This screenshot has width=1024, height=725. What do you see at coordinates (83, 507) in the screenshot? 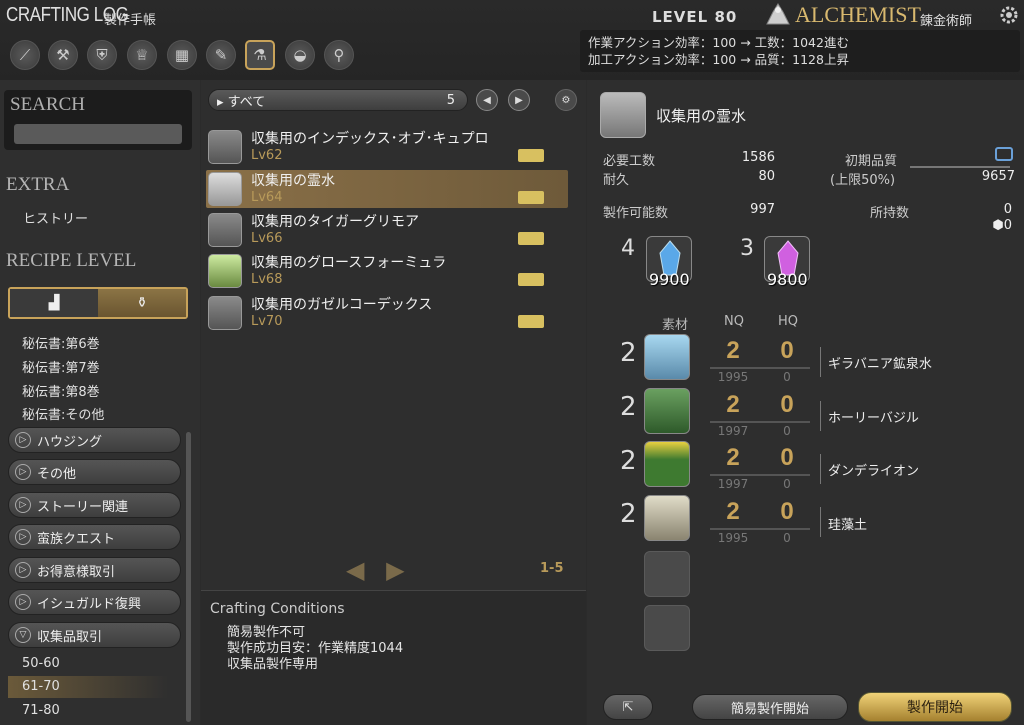
I see `category-label: ストーリー関連` at bounding box center [83, 507].